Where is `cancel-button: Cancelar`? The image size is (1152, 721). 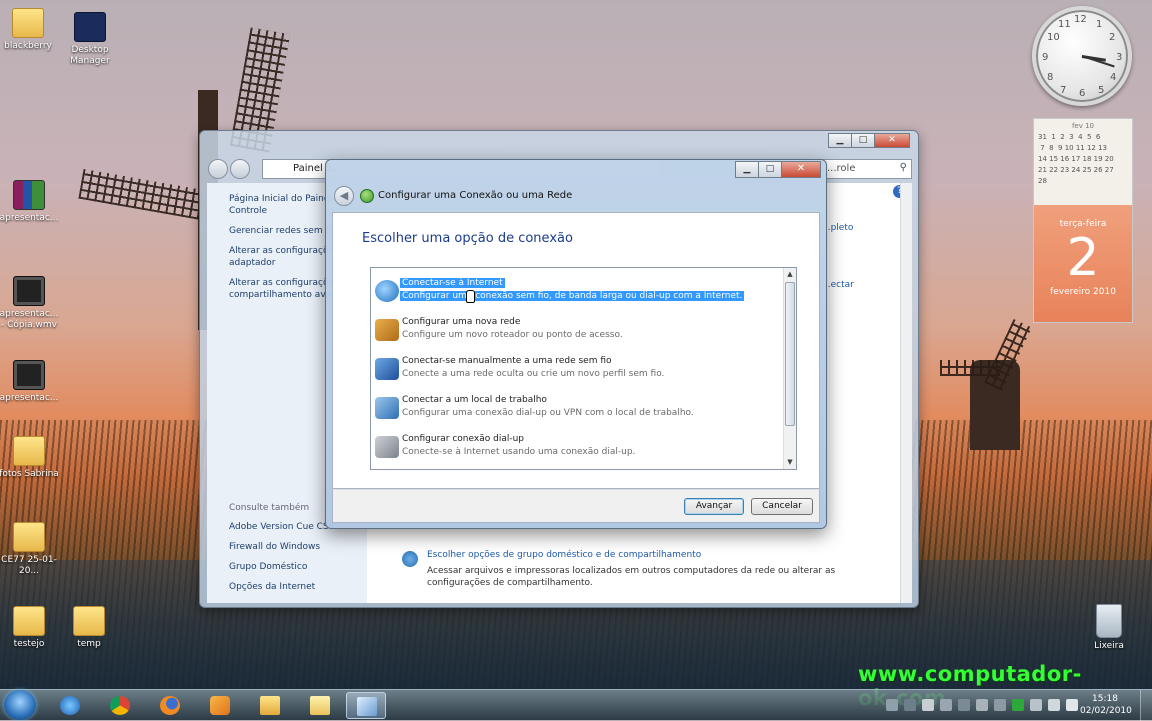
cancel-button: Cancelar is located at coordinates (782, 506).